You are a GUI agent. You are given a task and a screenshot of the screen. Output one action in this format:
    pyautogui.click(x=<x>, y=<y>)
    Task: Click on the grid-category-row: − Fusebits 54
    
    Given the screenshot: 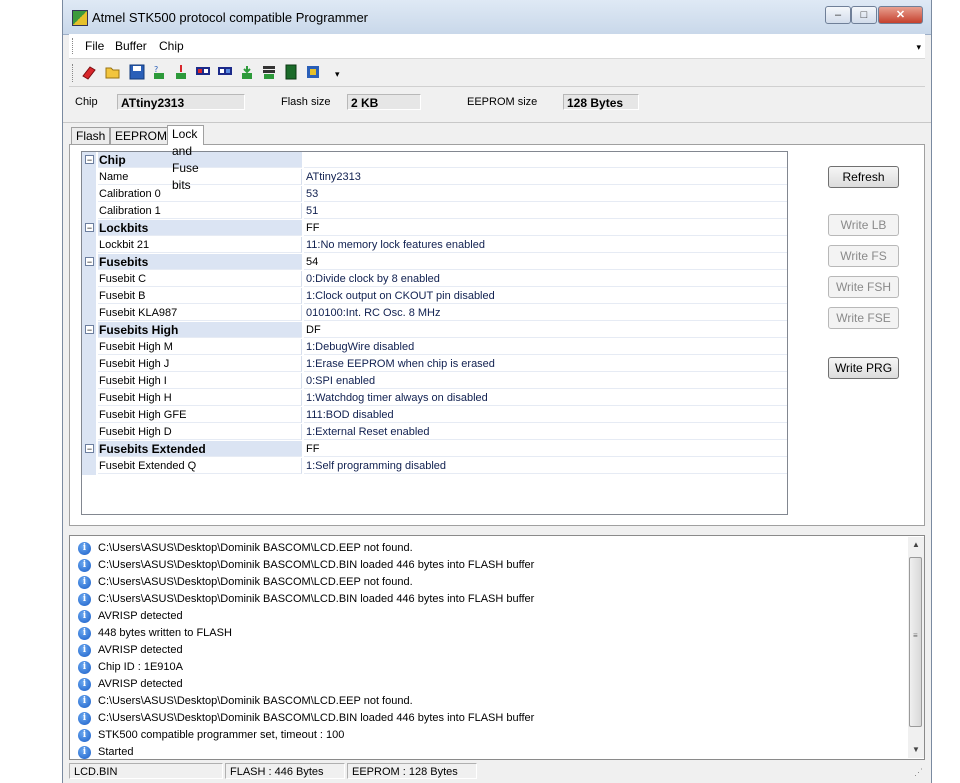 What is the action you would take?
    pyautogui.click(x=434, y=262)
    